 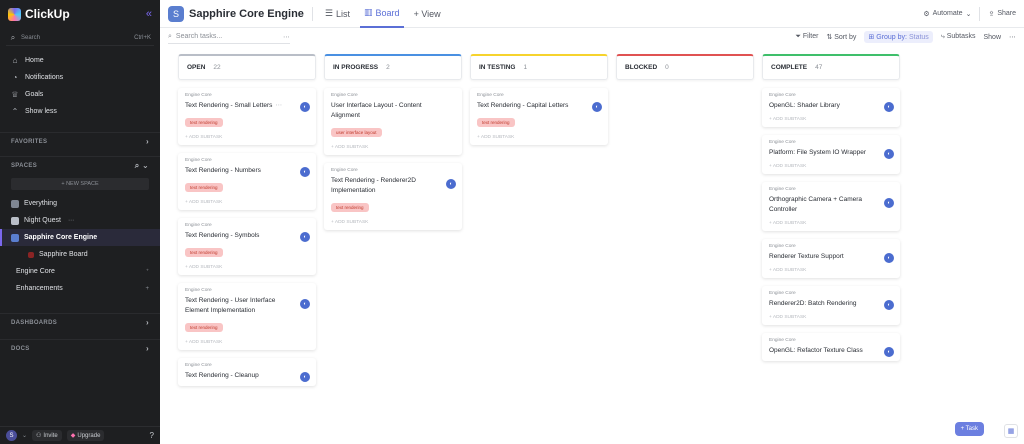 What do you see at coordinates (247, 171) in the screenshot?
I see `task-title: Text Rendering - Numbers` at bounding box center [247, 171].